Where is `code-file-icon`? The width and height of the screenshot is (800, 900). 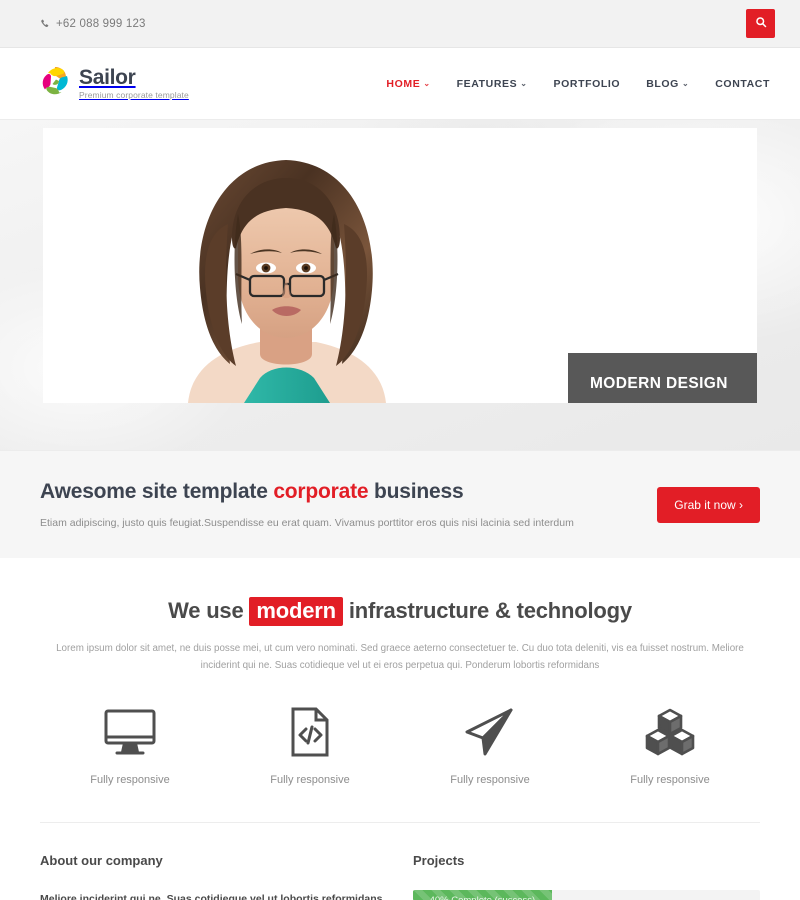 code-file-icon is located at coordinates (310, 732).